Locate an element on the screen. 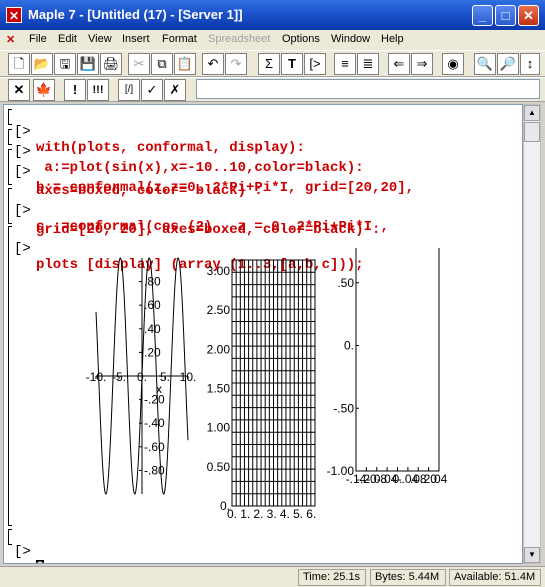 The height and width of the screenshot is (587, 545). input-line-1: [> with(plots, conformal, display): is located at coordinates (263, 132).